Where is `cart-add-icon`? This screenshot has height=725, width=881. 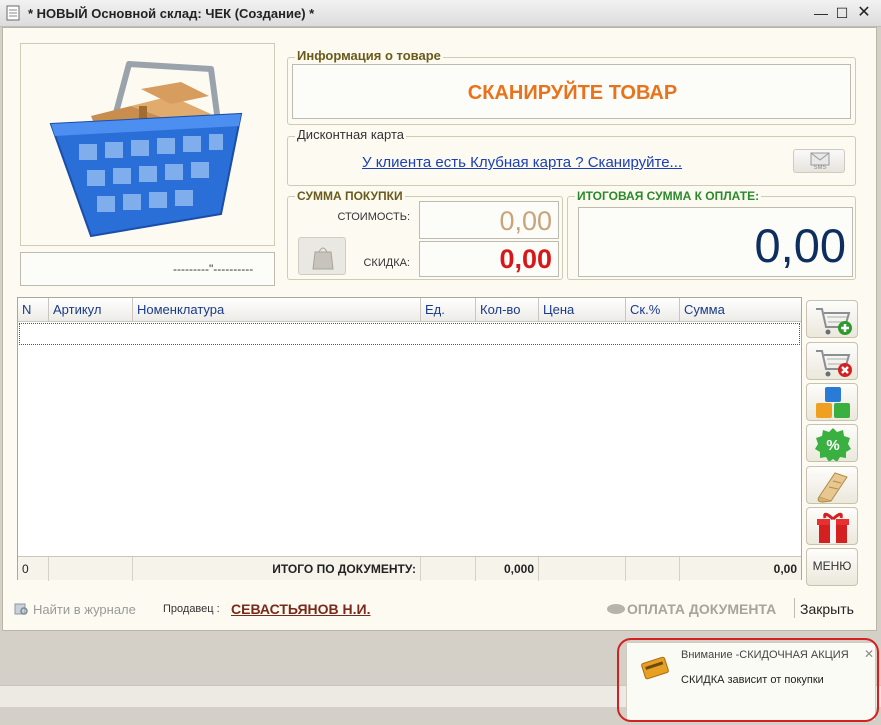
cart-add-icon is located at coordinates (834, 321).